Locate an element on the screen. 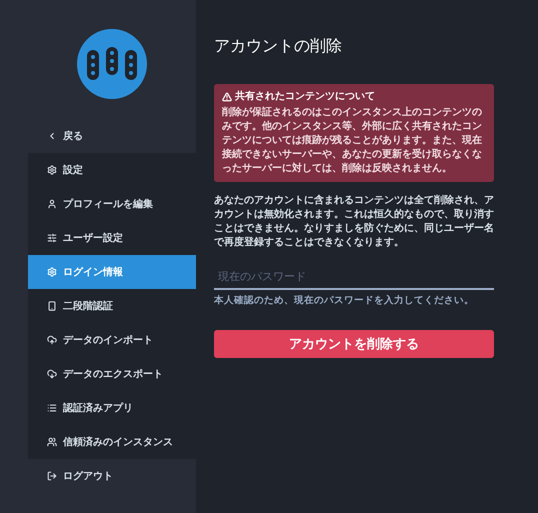 The height and width of the screenshot is (513, 538). delete-account-button: アカウントを削除する is located at coordinates (354, 344).